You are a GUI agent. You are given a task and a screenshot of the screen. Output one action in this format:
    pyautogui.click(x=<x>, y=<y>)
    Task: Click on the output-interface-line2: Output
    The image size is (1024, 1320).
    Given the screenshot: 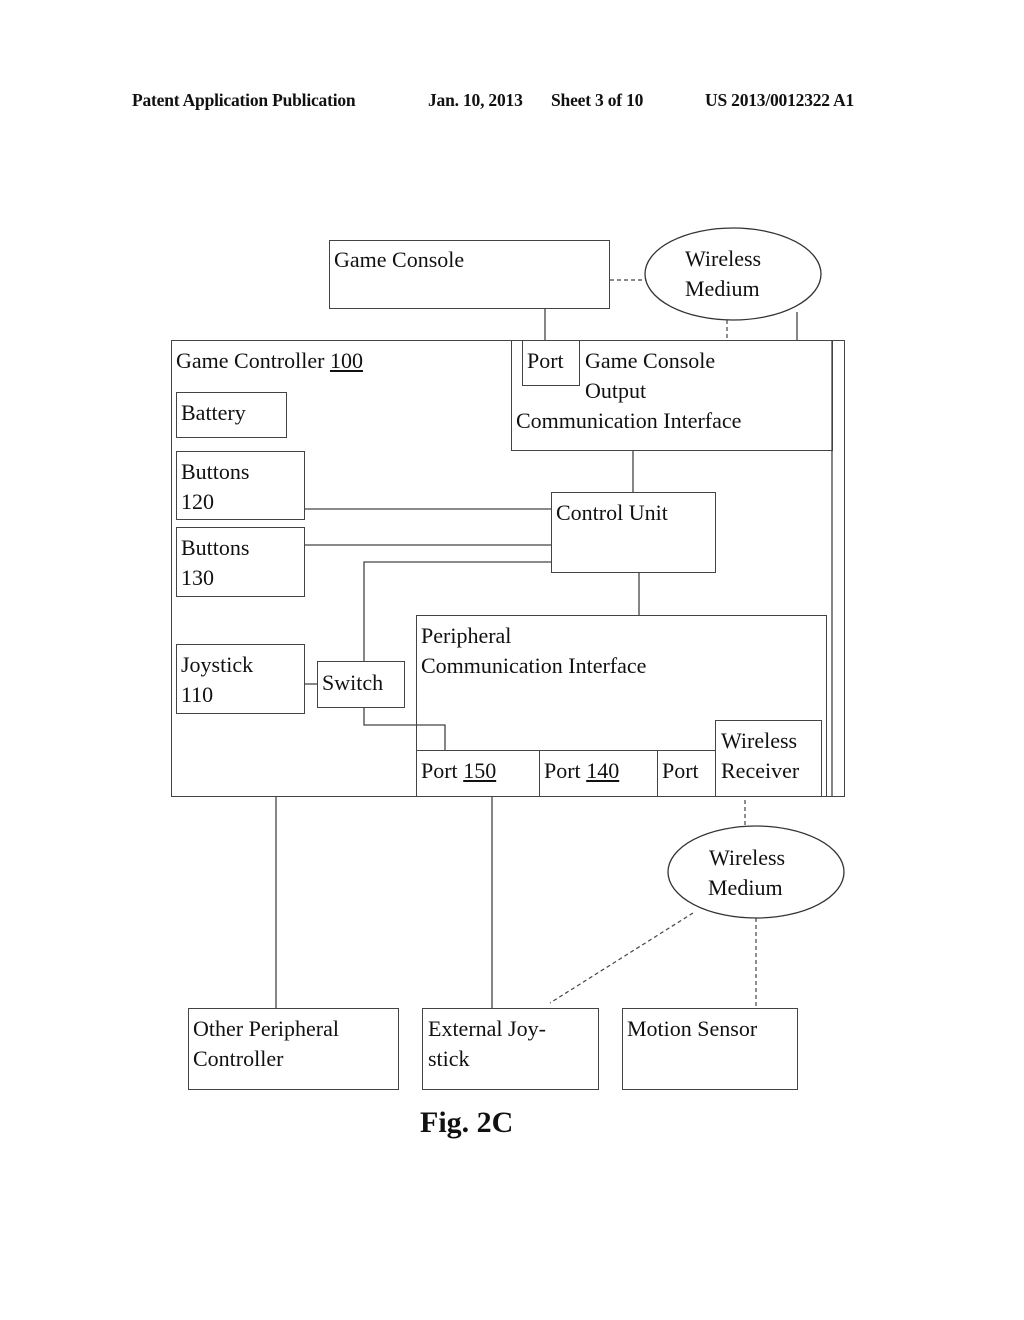 What is the action you would take?
    pyautogui.click(x=616, y=390)
    